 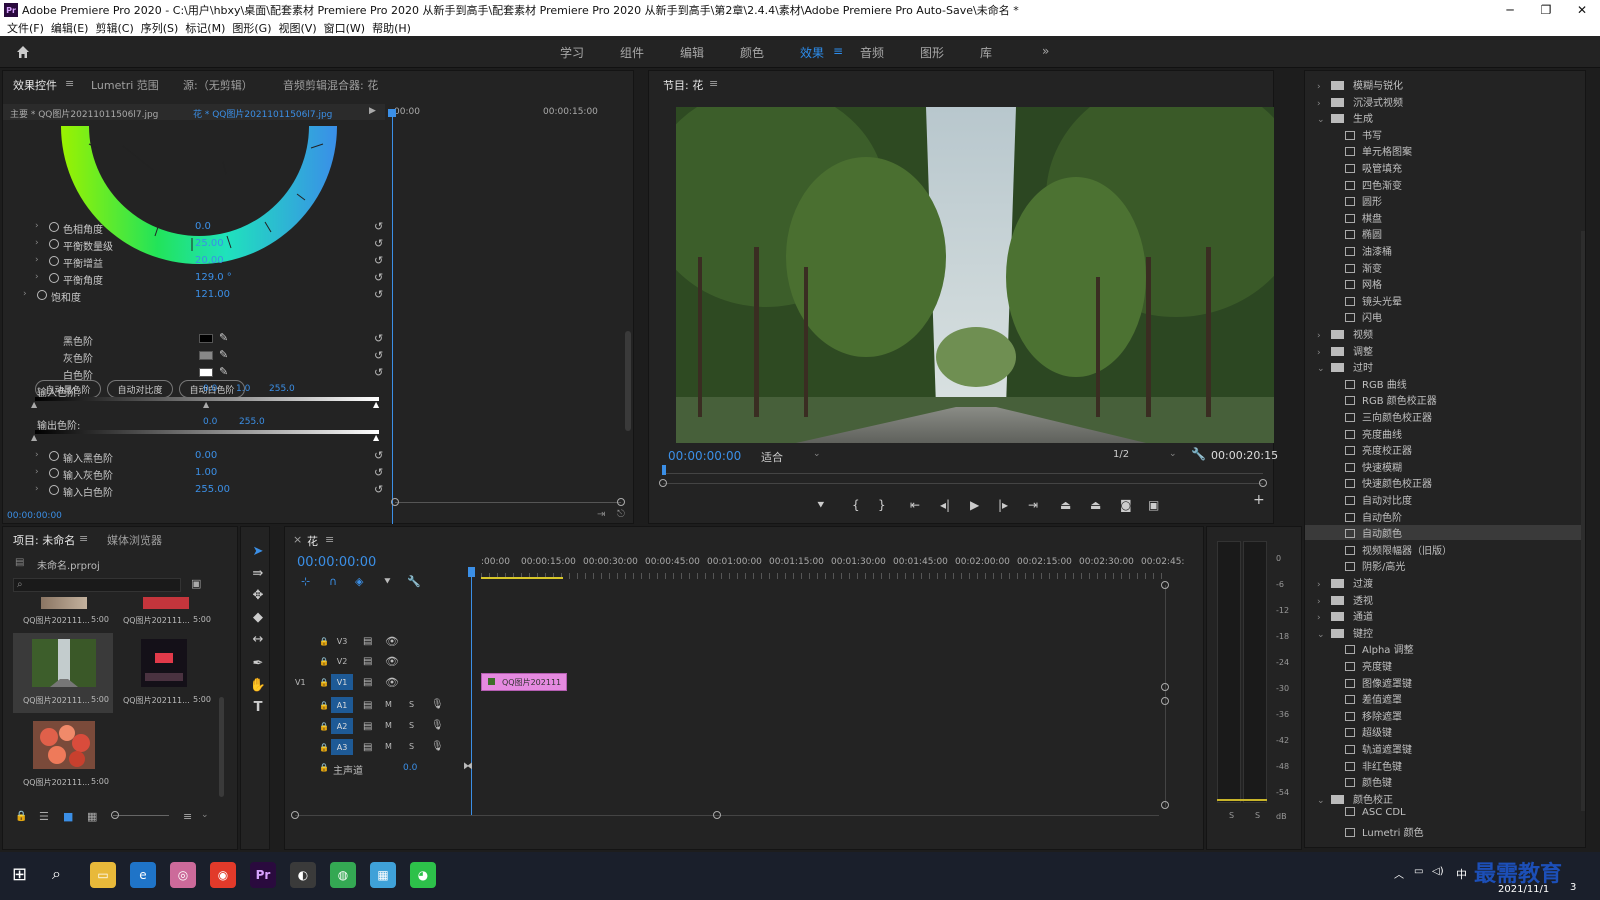 I want to click on effects-item: 亮度键, so click(x=1368, y=665).